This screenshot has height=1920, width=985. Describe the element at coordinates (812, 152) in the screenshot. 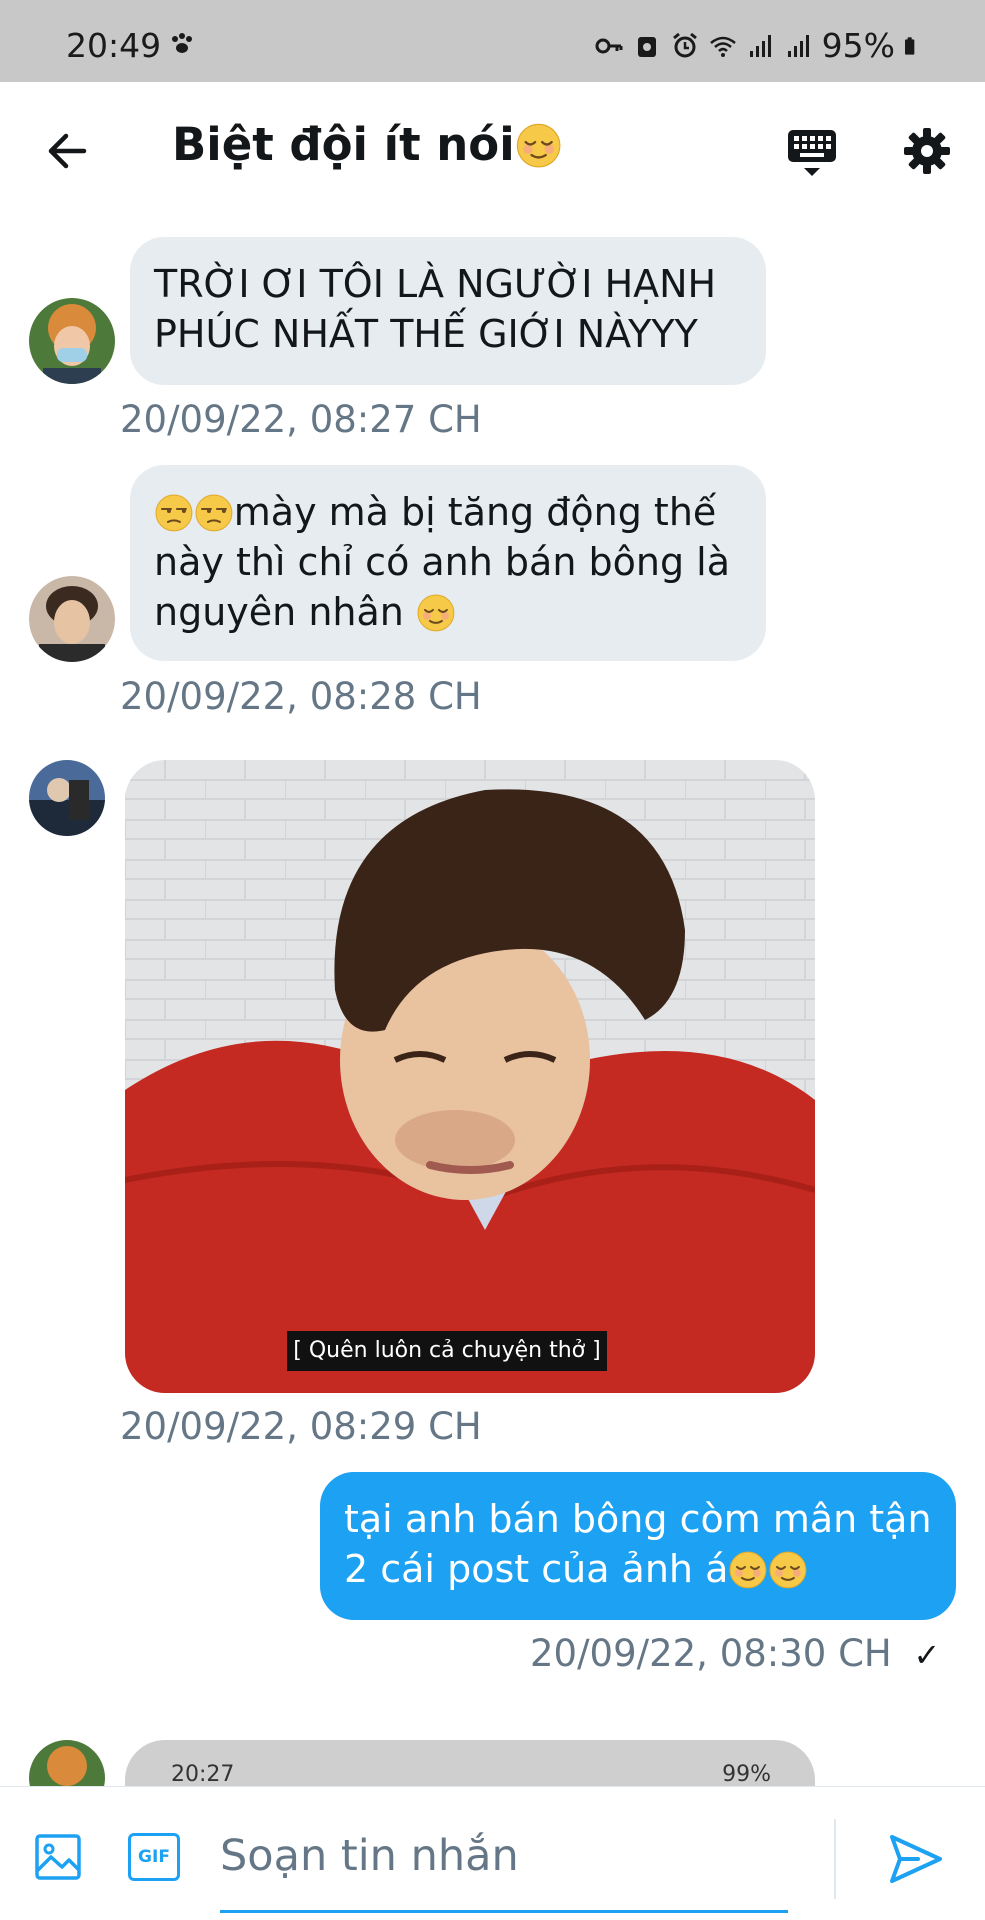

I see `keyboard-icon` at that location.